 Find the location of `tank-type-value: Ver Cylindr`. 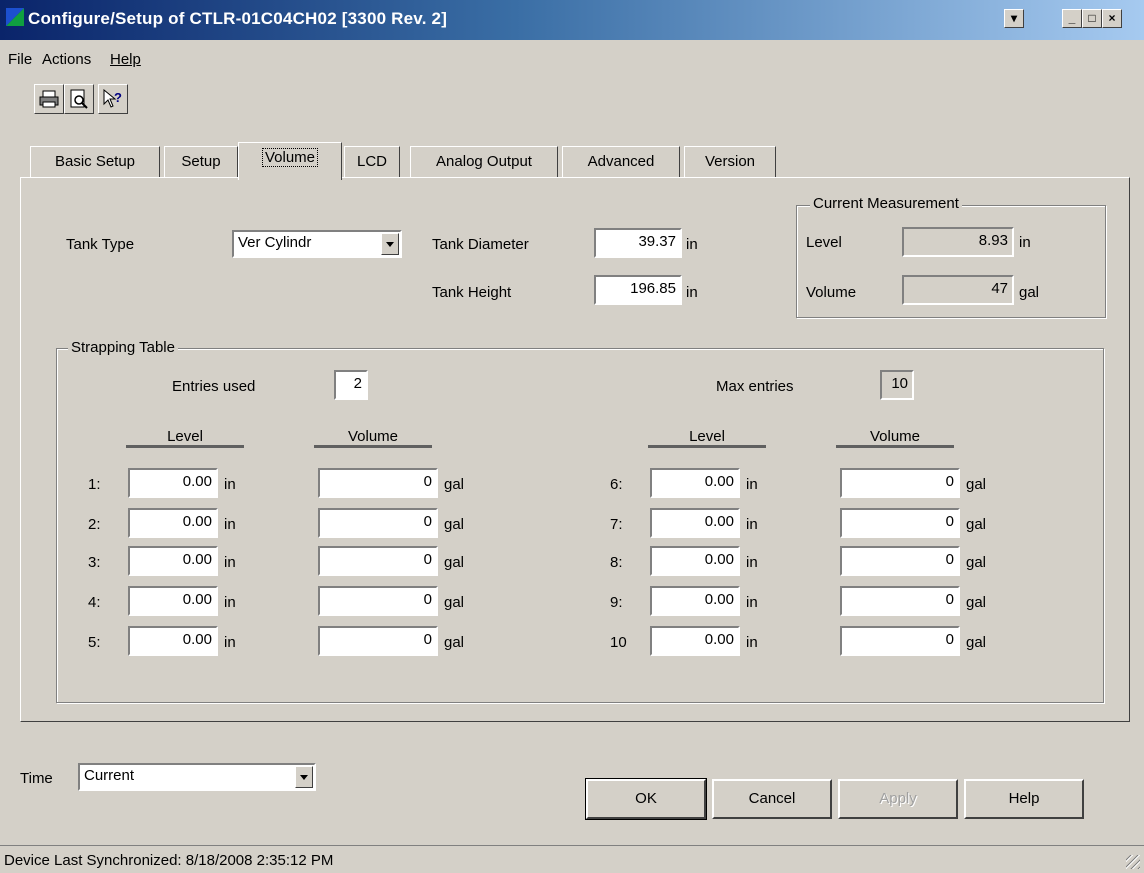

tank-type-value: Ver Cylindr is located at coordinates (275, 242).